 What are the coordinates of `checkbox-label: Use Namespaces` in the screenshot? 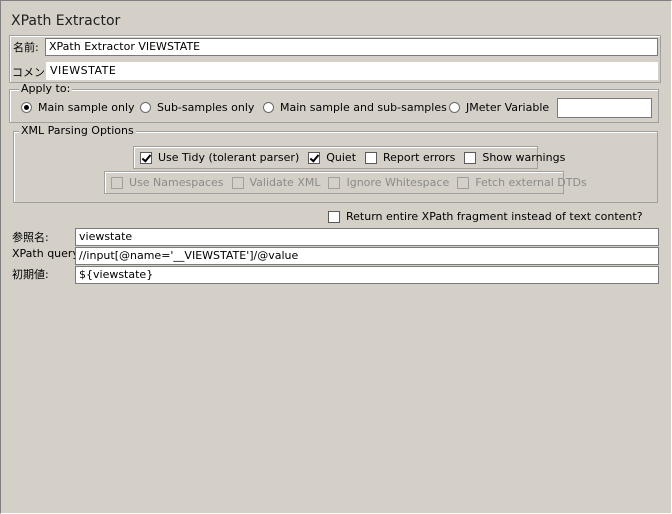 It's located at (176, 182).